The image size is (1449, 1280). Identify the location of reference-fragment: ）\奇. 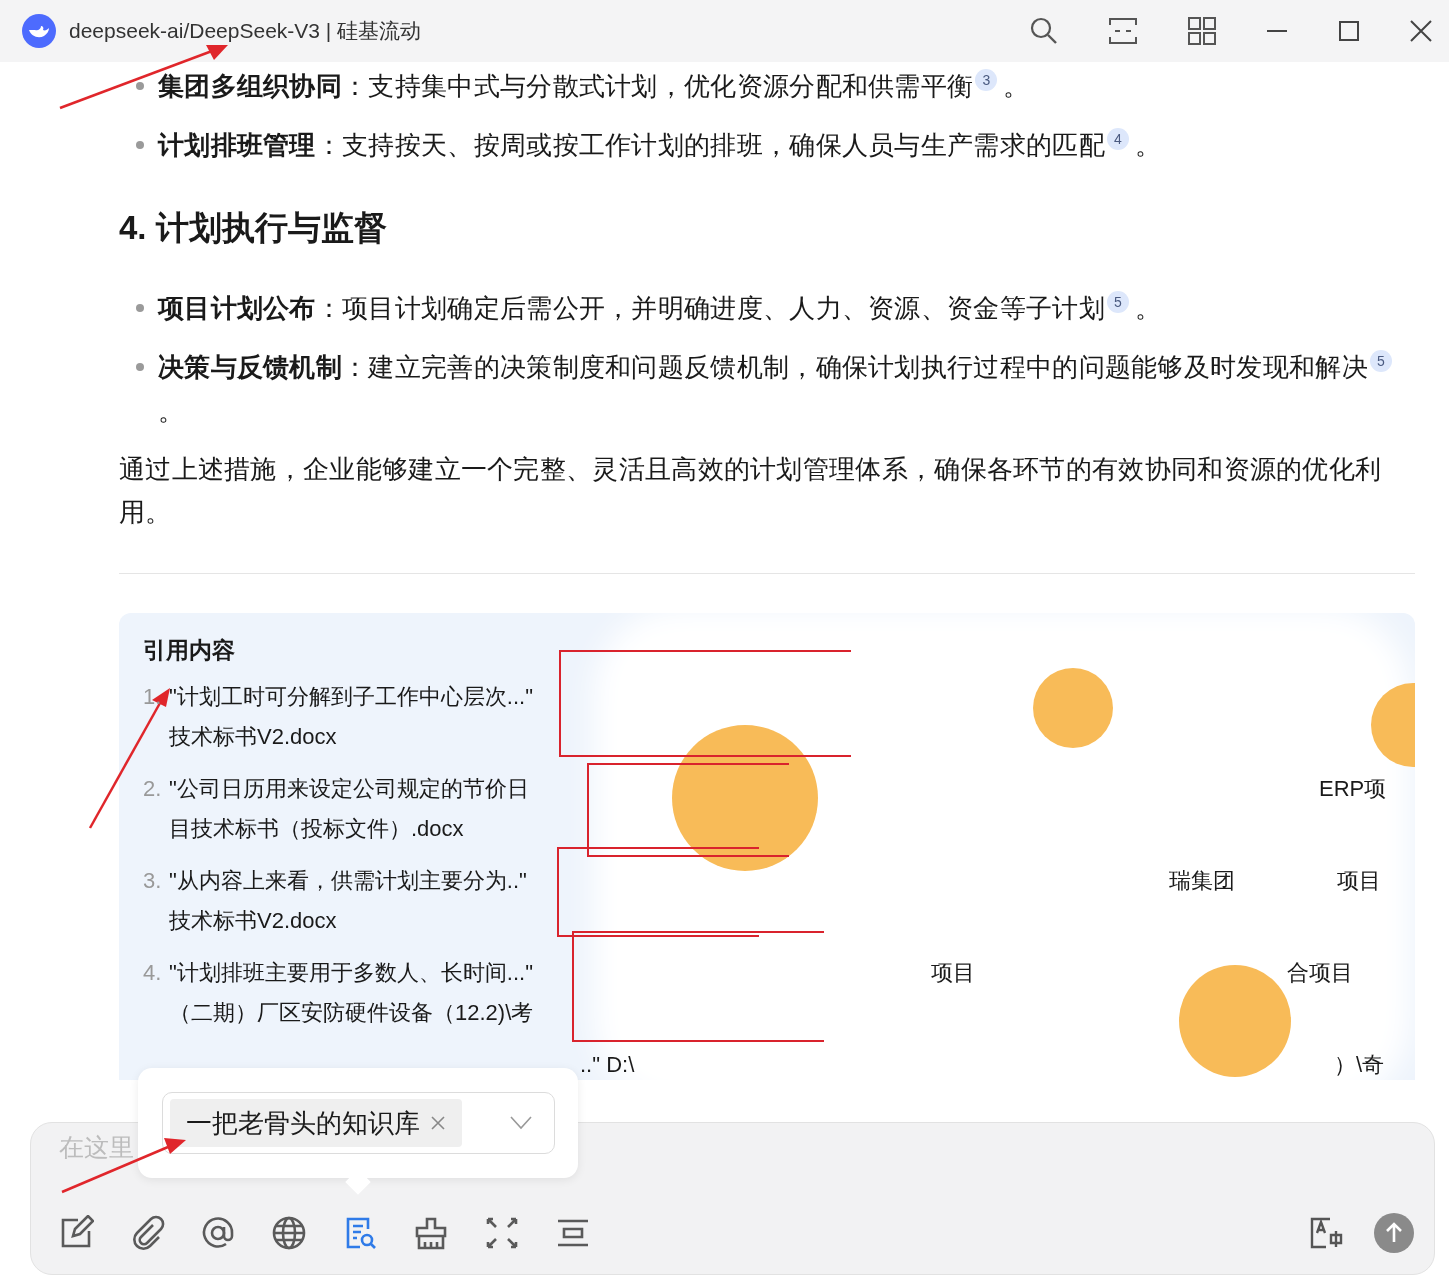
(1359, 1065).